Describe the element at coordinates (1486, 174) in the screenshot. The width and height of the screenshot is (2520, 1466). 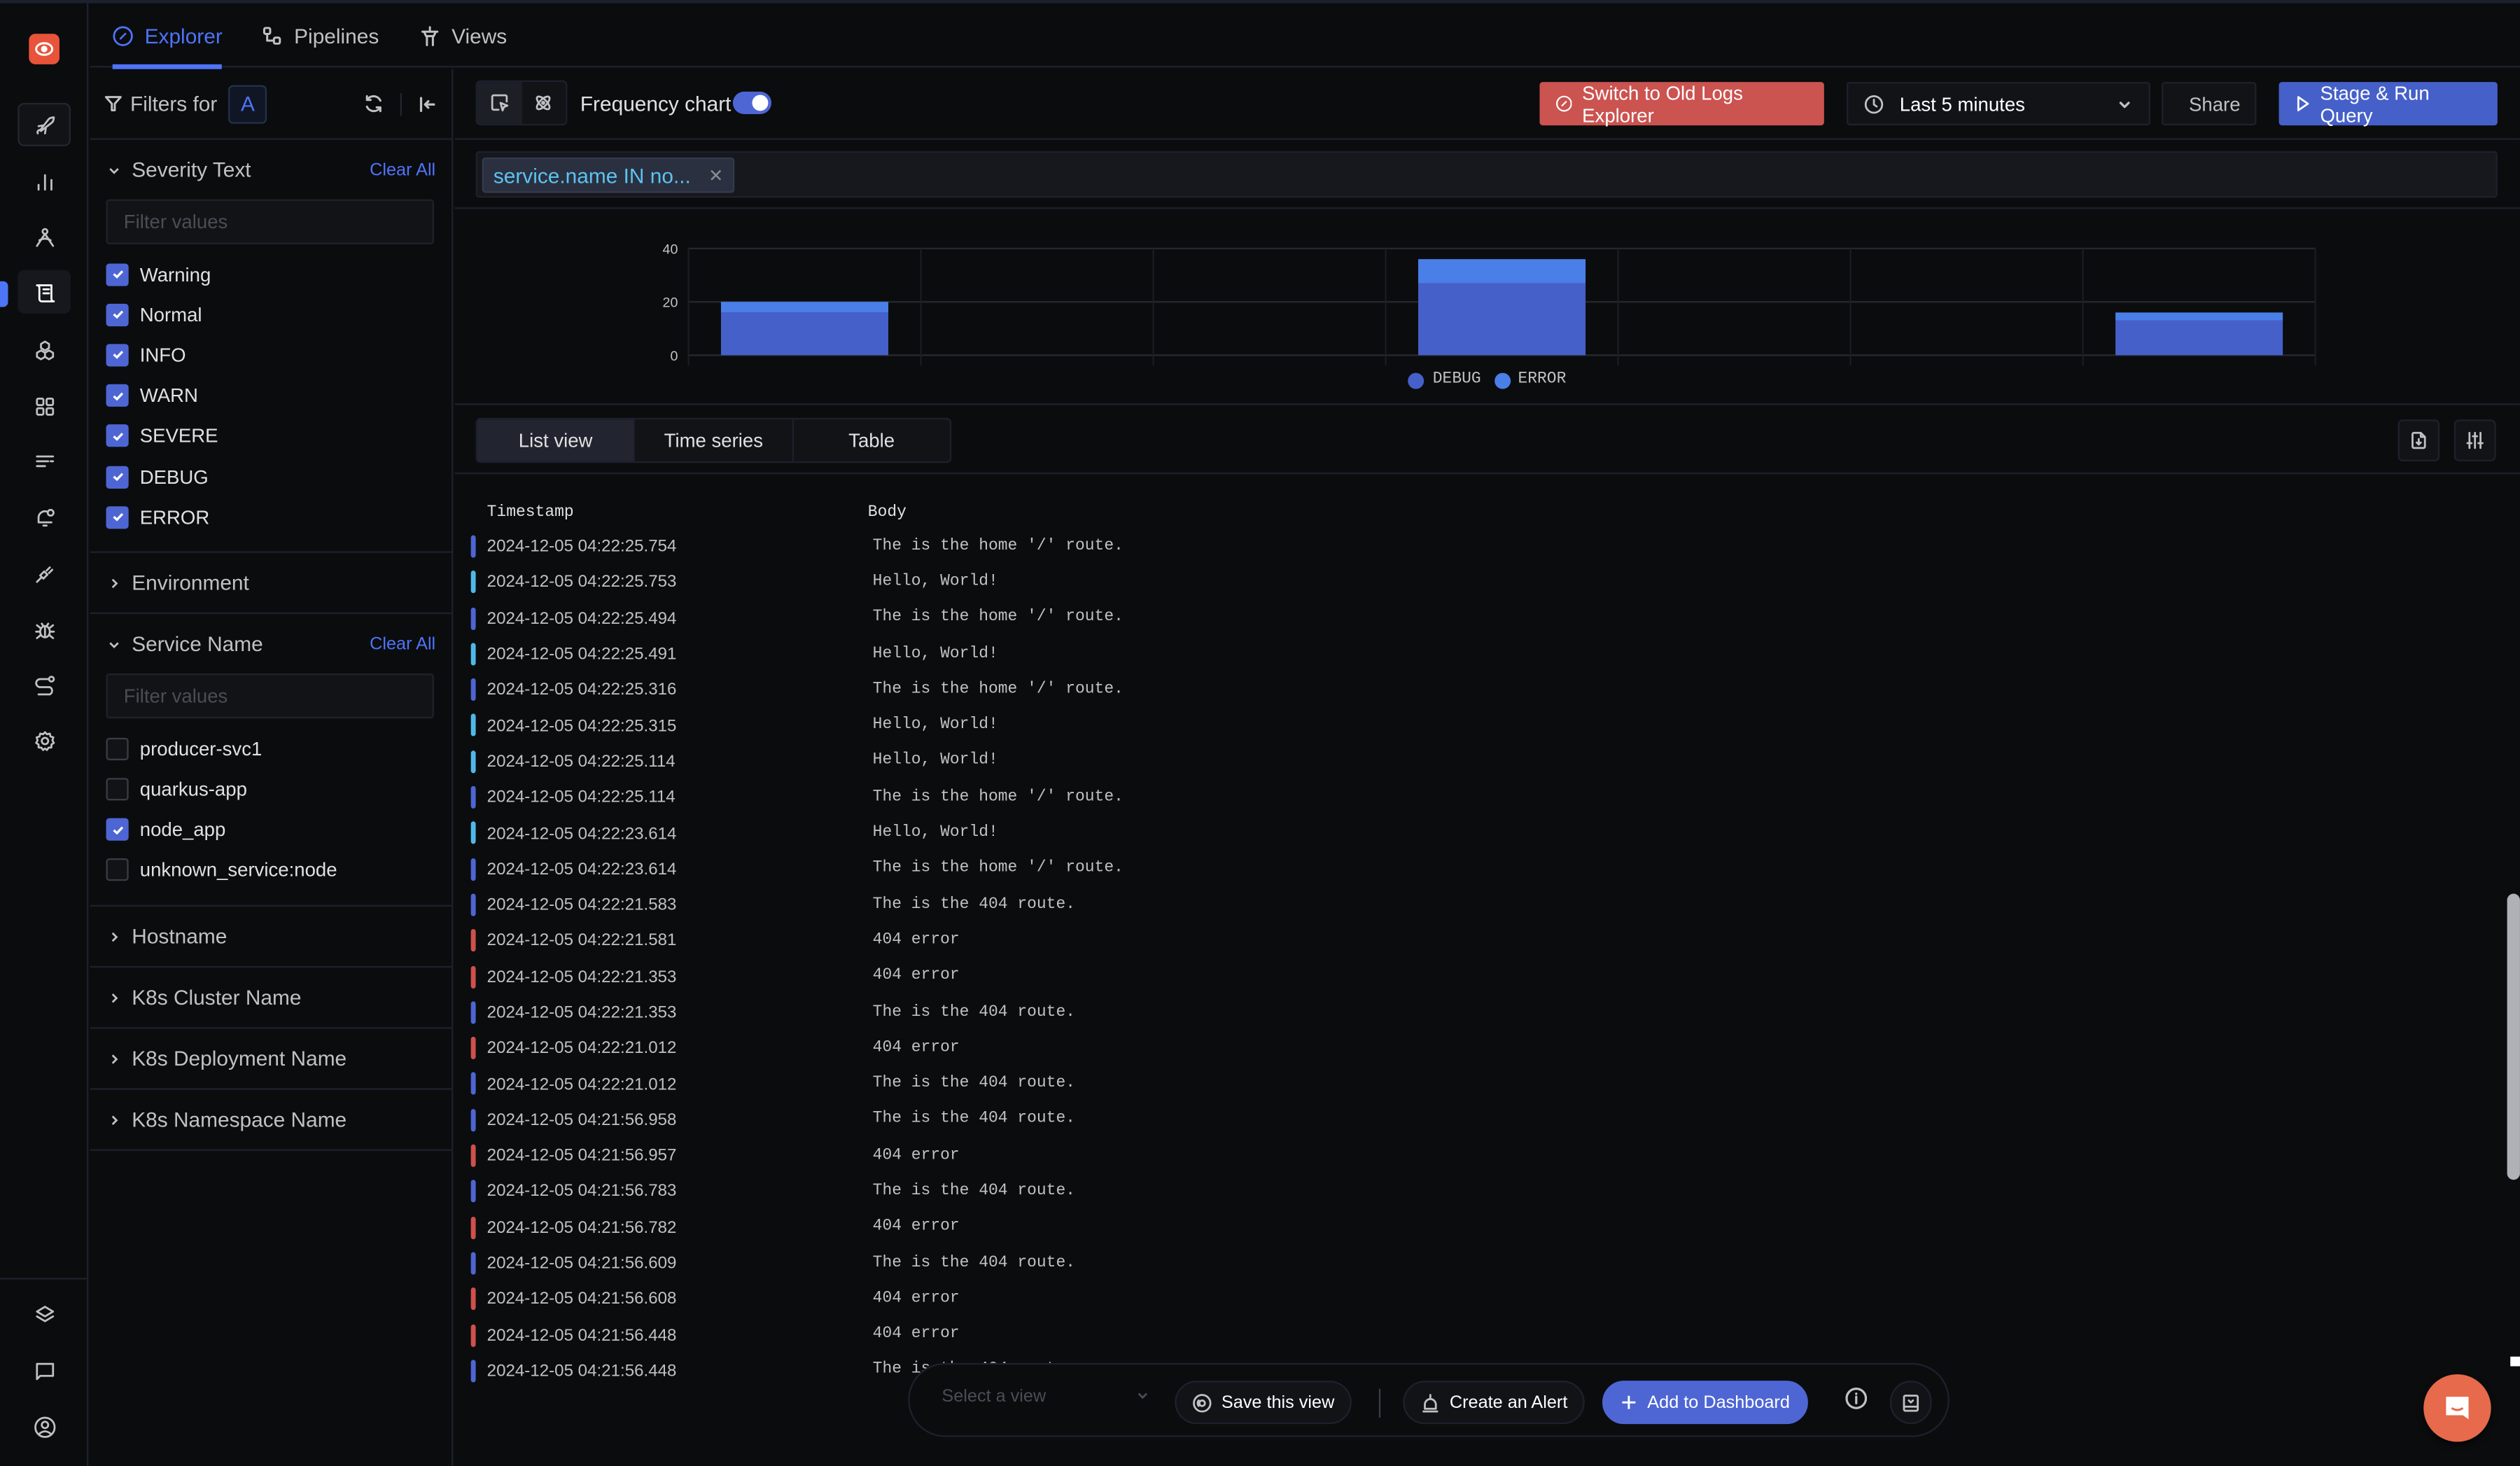
I see `query-search-input: service.name IN no... ✕` at that location.